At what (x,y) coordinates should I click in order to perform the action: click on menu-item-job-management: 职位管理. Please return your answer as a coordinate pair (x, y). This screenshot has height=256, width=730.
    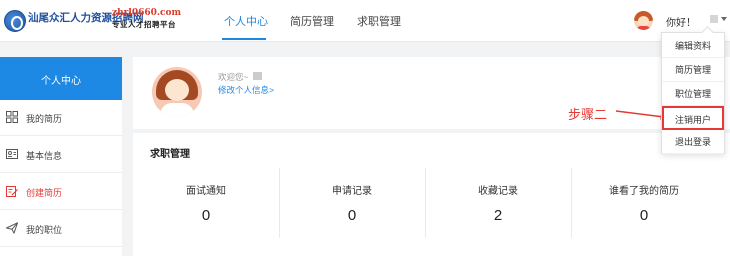
    Looking at the image, I should click on (693, 94).